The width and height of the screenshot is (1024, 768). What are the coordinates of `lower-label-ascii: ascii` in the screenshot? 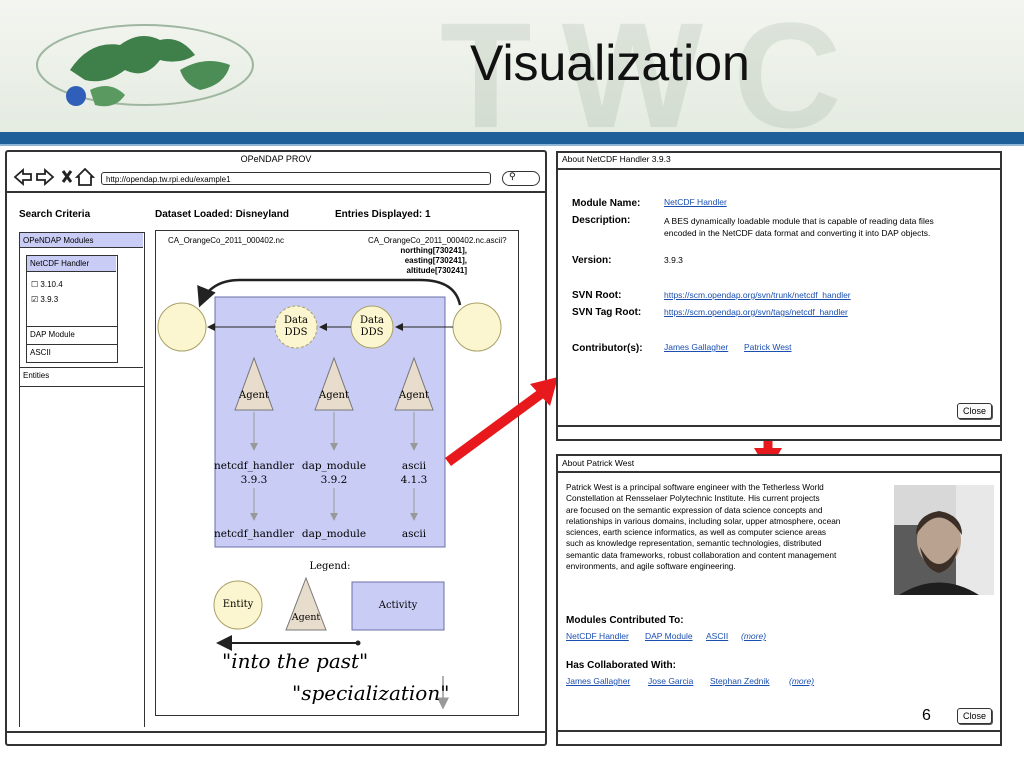 It's located at (414, 534).